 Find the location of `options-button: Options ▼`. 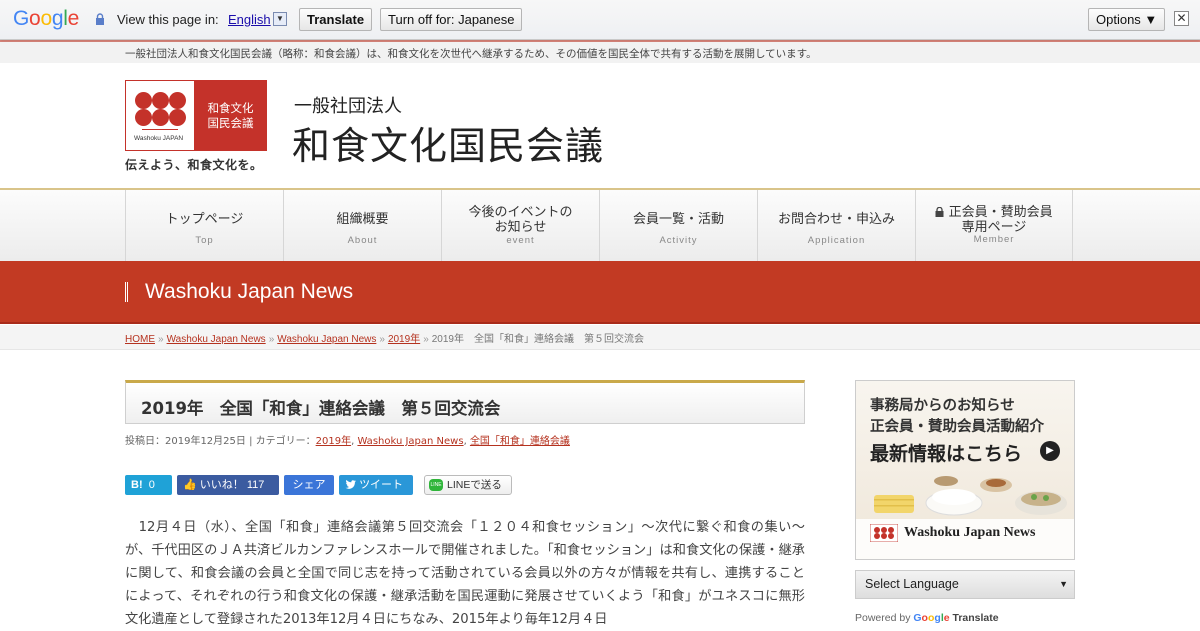

options-button: Options ▼ is located at coordinates (1127, 19).